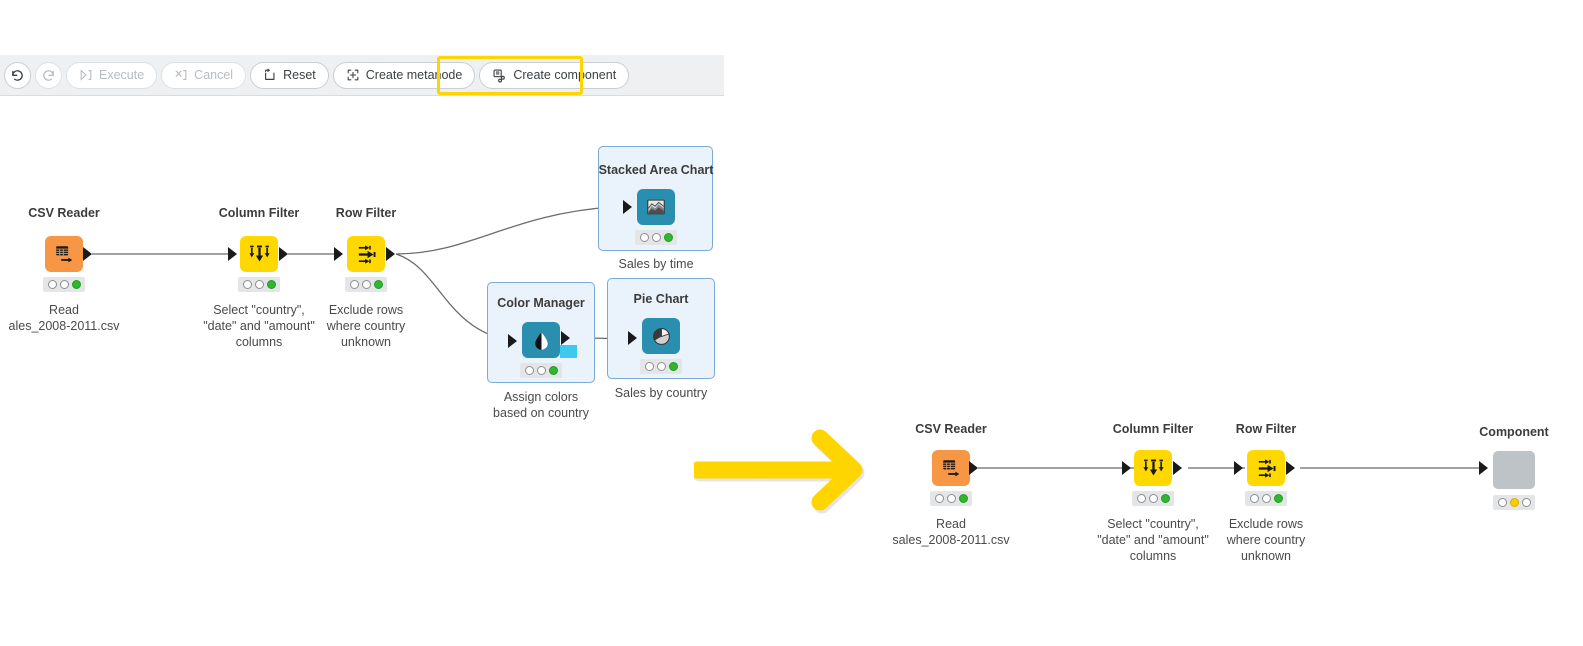 The height and width of the screenshot is (646, 1583). I want to click on reset-button: Reset, so click(289, 75).